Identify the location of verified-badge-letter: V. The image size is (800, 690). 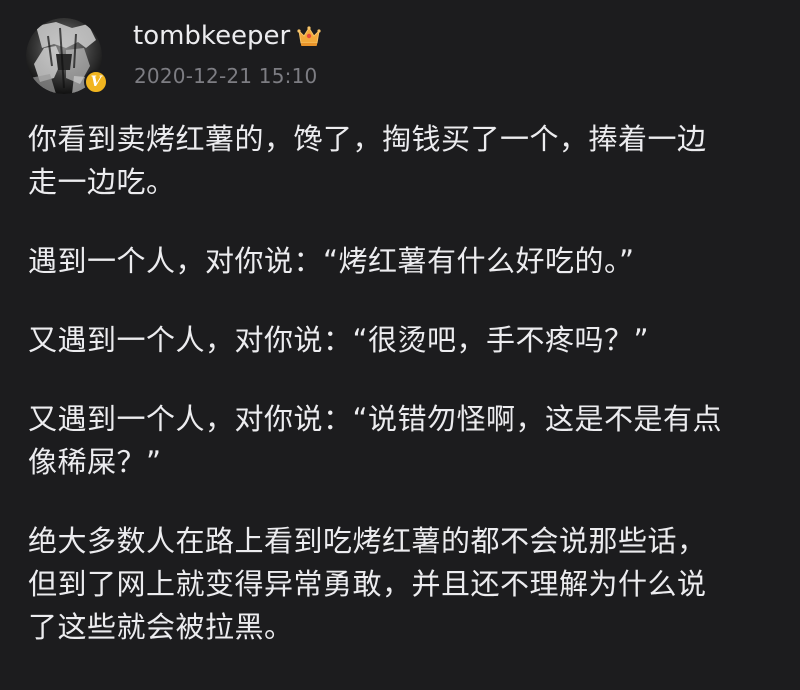
(96, 82).